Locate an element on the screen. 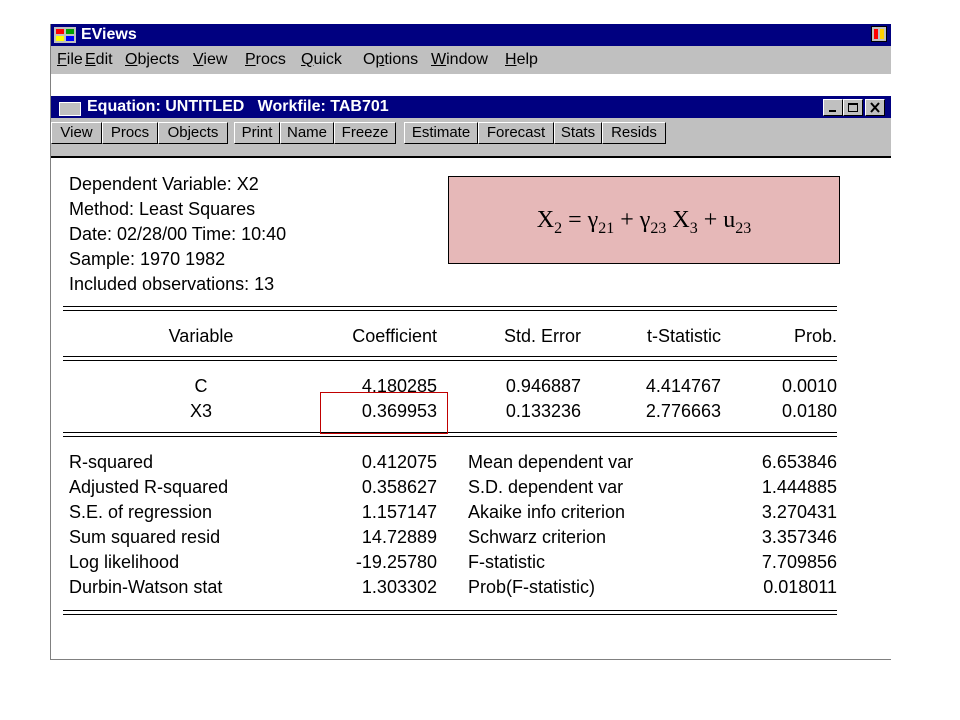 This screenshot has width=960, height=720. header-method: Method: Least Squares is located at coordinates (162, 209).